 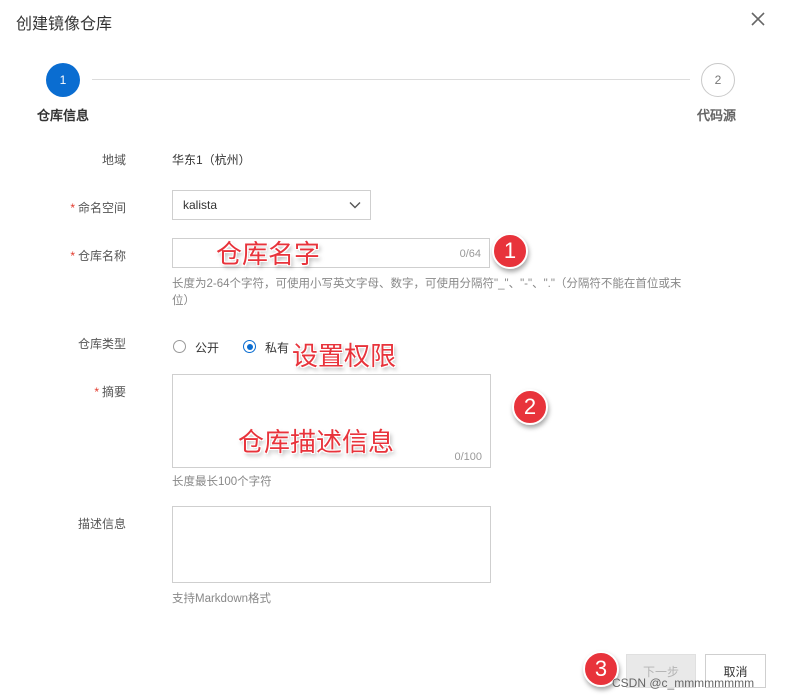 I want to click on namespace-label: * 命名空间, so click(x=66, y=207).